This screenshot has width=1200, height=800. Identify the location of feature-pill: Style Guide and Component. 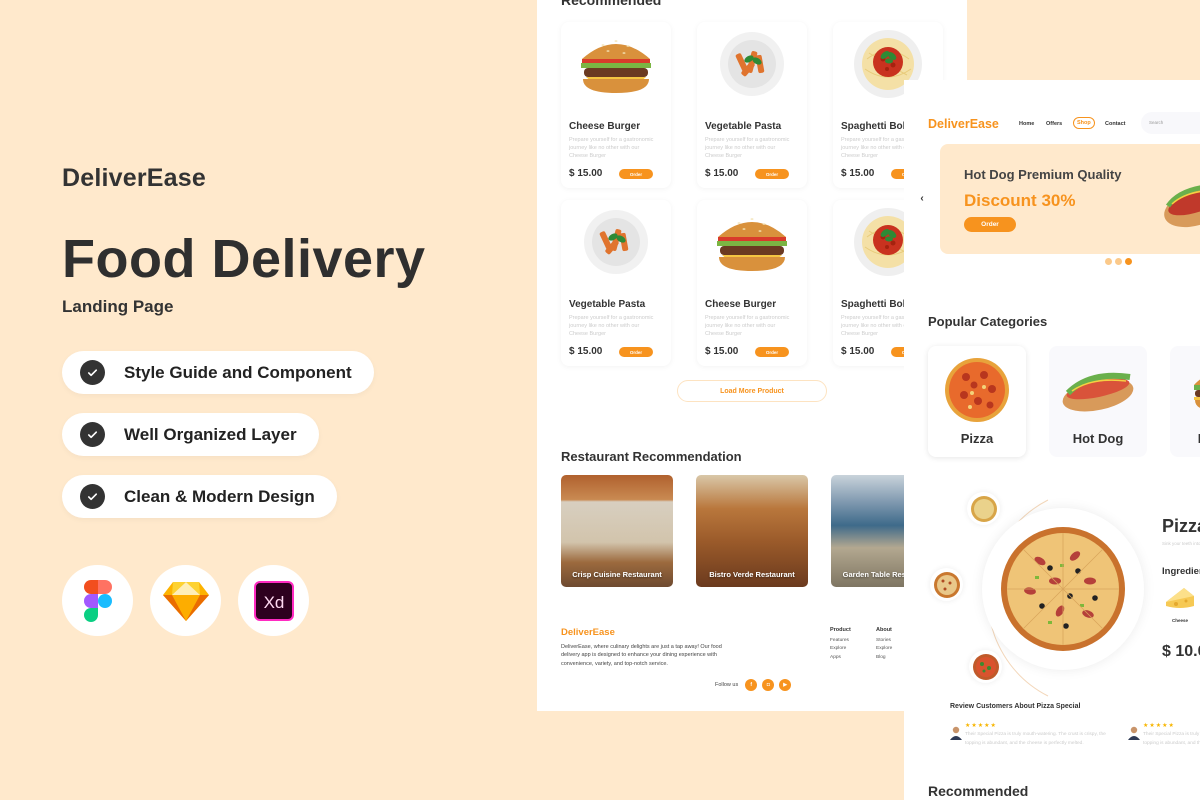
(218, 372).